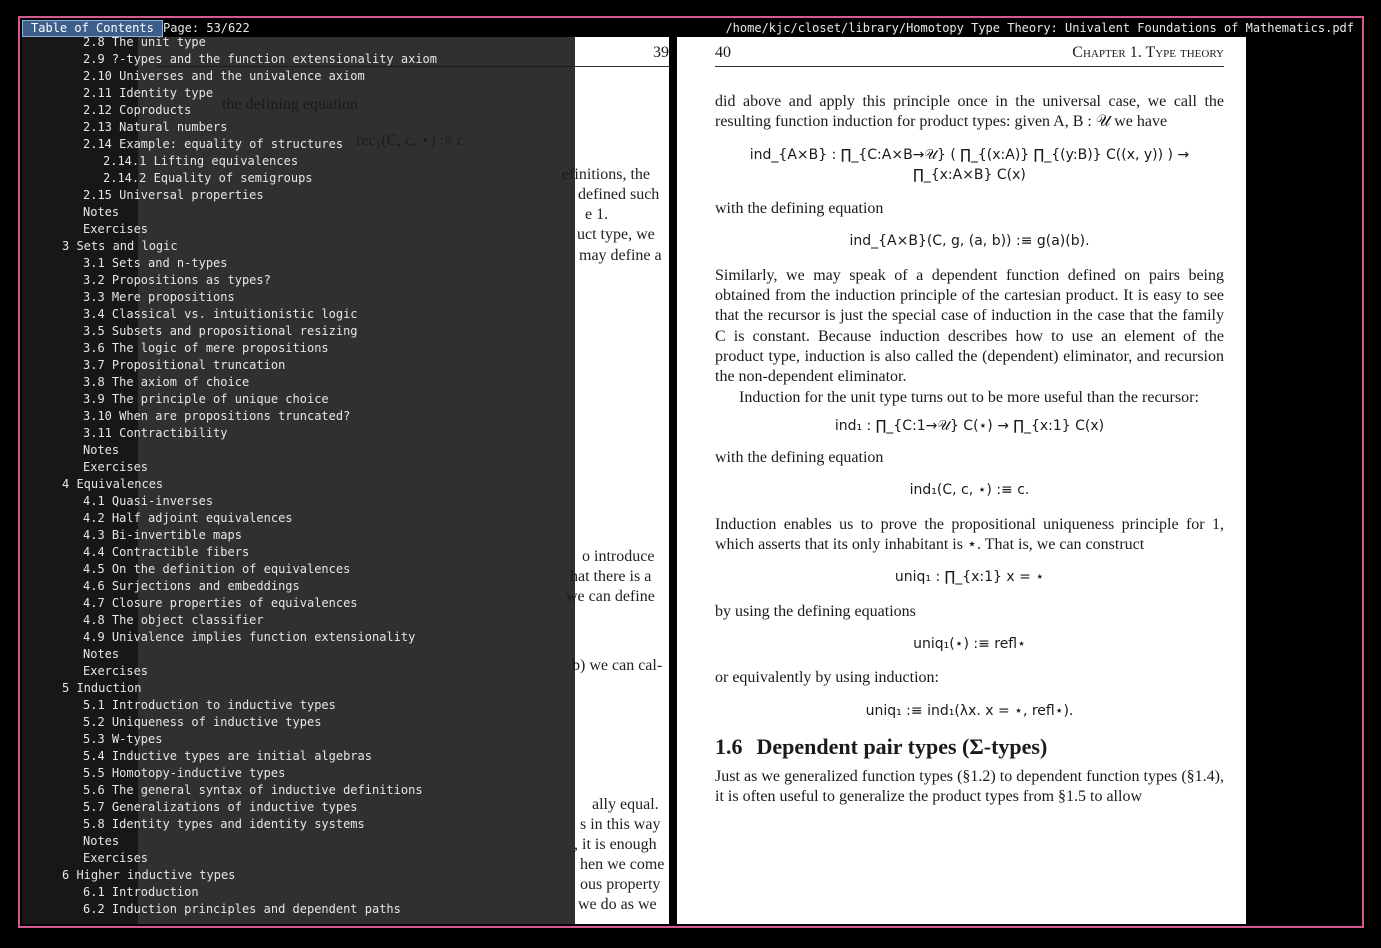  What do you see at coordinates (606, 174) in the screenshot?
I see `page-text-fragment: efinitions, the` at bounding box center [606, 174].